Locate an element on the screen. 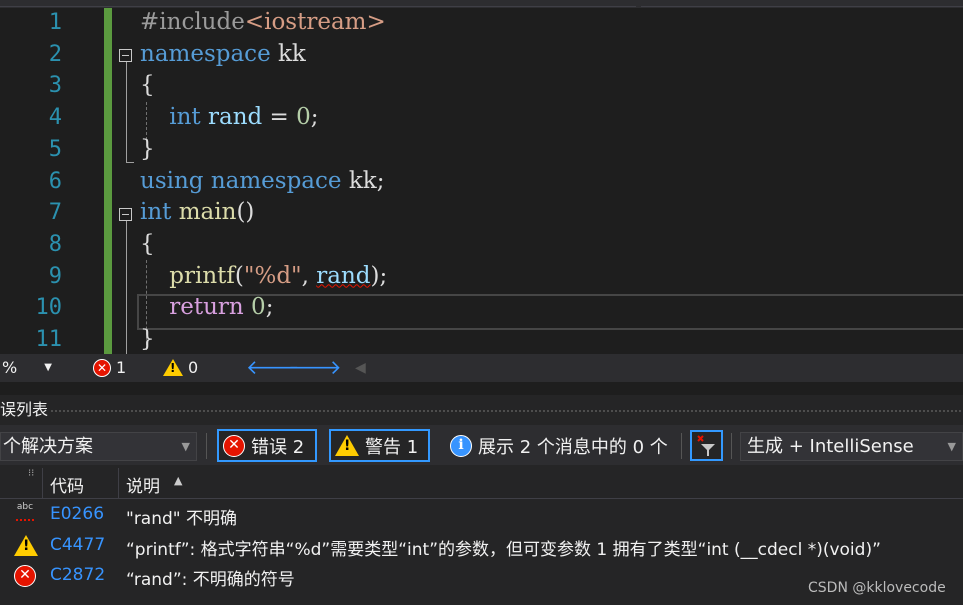 The width and height of the screenshot is (963, 605). code-token: kk is located at coordinates (288, 53).